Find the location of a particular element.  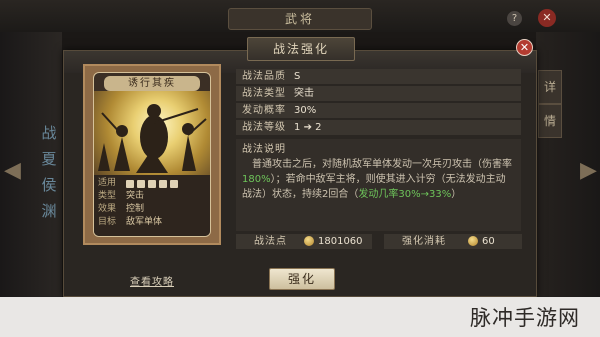

card-info-row-target: 目标 敌军单体 is located at coordinates (152, 222).